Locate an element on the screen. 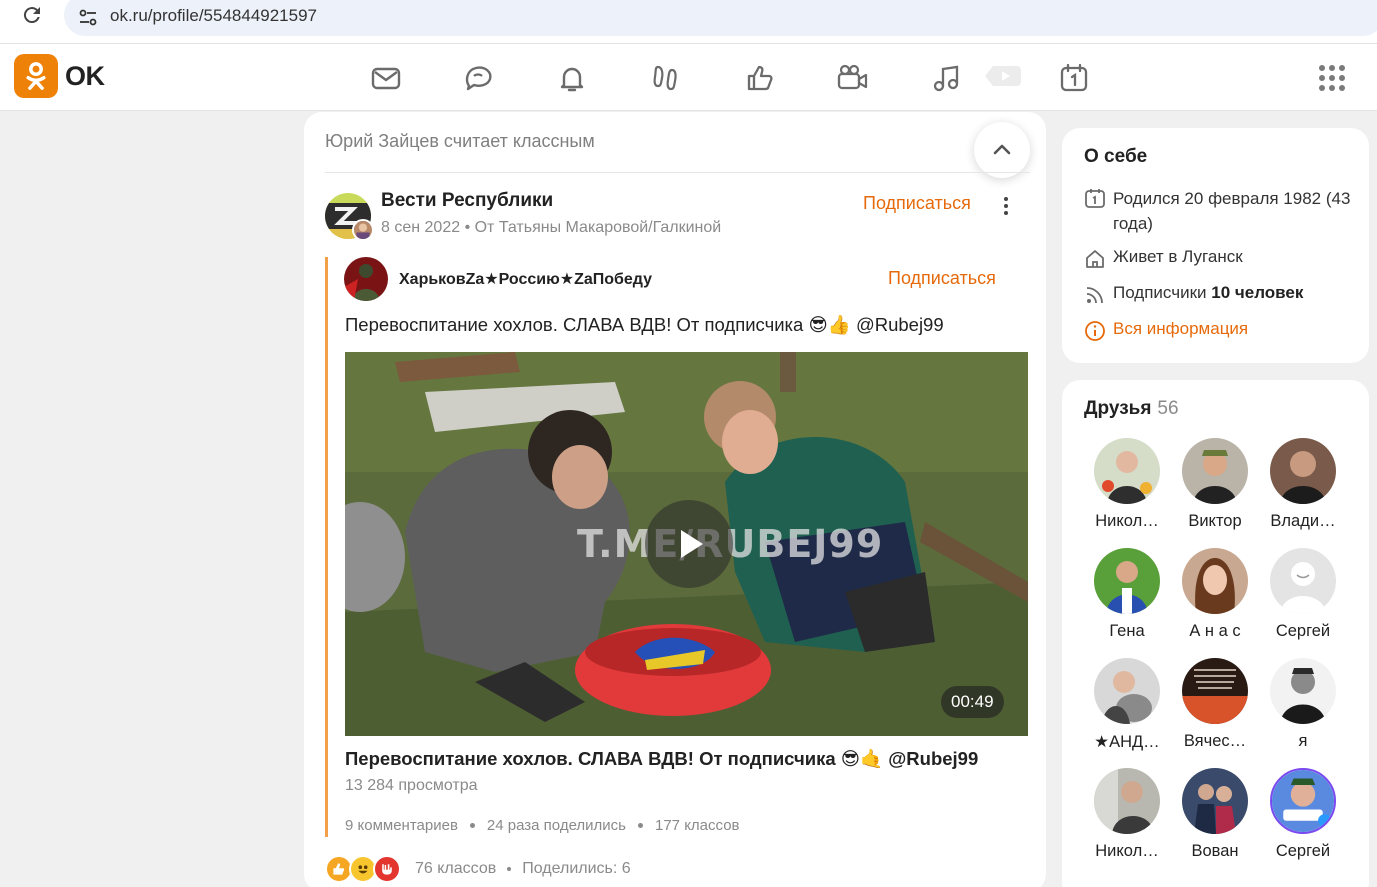  birthday-row: Родился 20 февраля 1982 (43 года) is located at coordinates (1224, 211).